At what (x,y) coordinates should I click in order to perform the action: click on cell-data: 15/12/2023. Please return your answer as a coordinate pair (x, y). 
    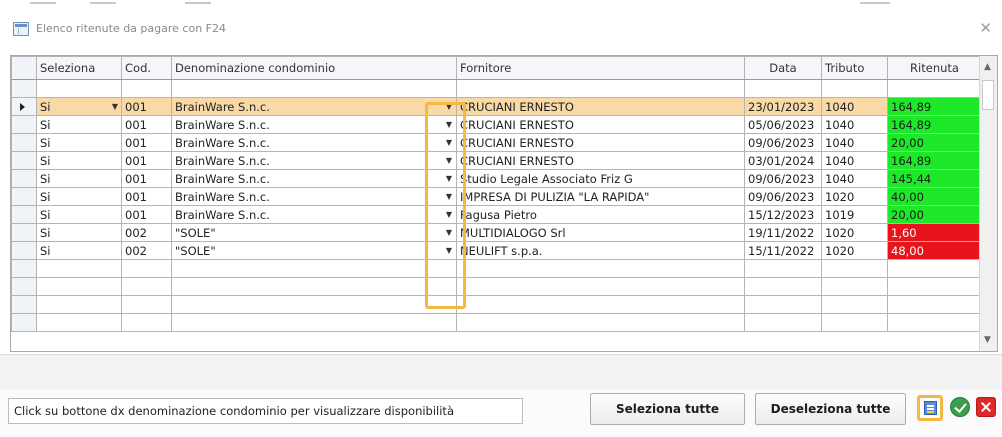
    Looking at the image, I should click on (783, 214).